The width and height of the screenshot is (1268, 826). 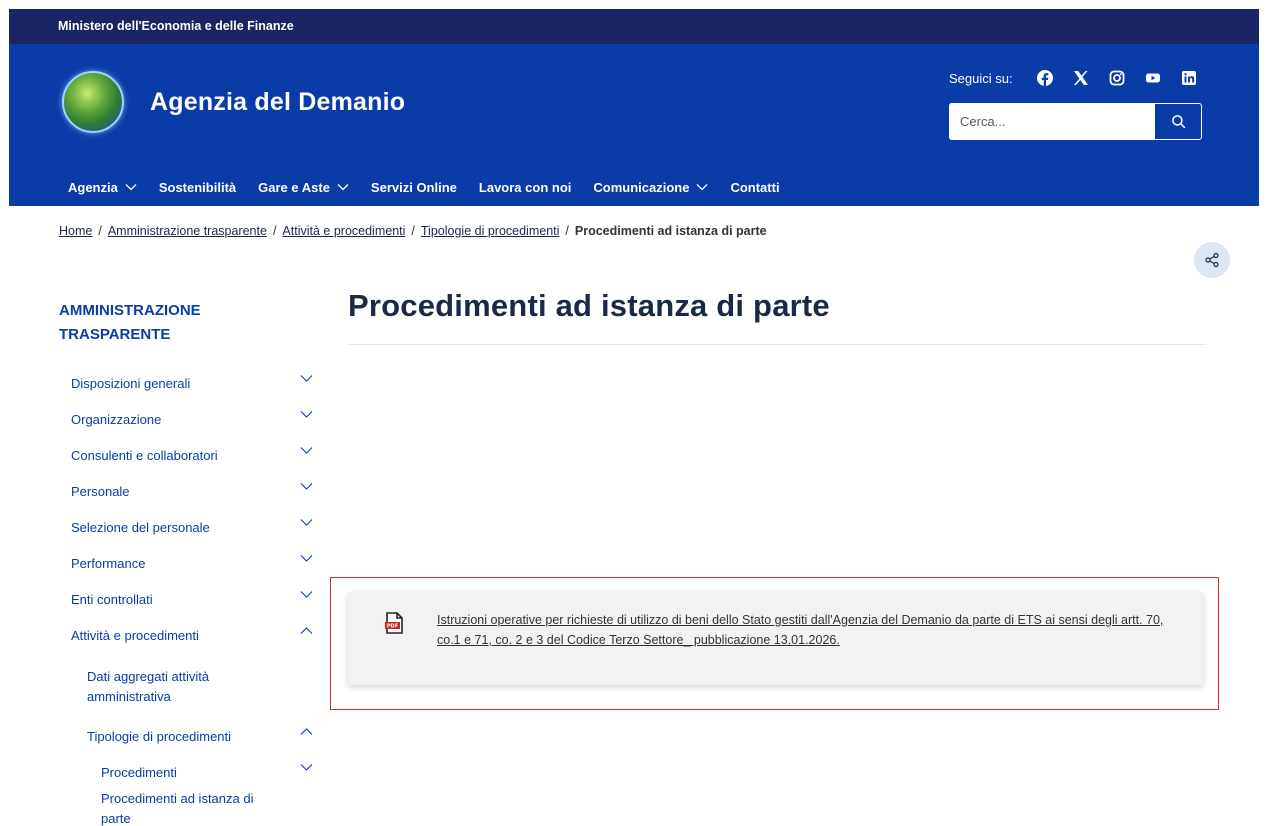 What do you see at coordinates (981, 78) in the screenshot?
I see `follow-label: Seguici su:` at bounding box center [981, 78].